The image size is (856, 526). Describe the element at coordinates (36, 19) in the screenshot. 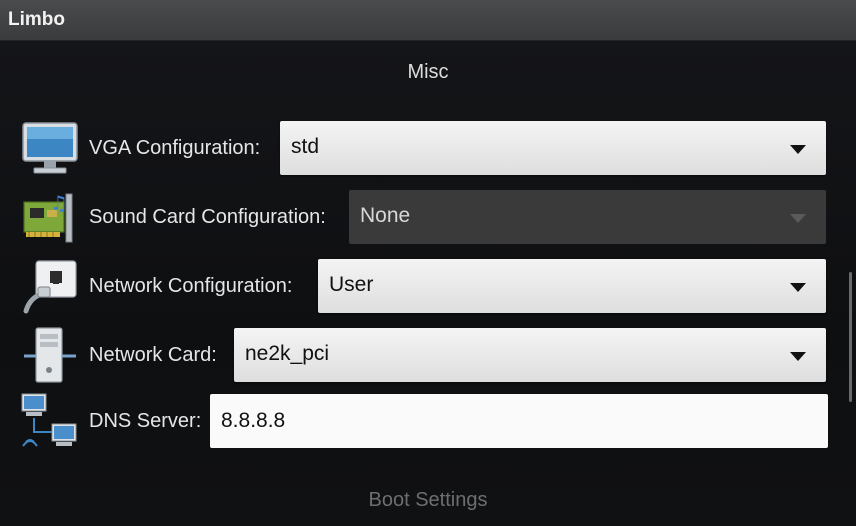

I see `app-title: Limbo` at that location.